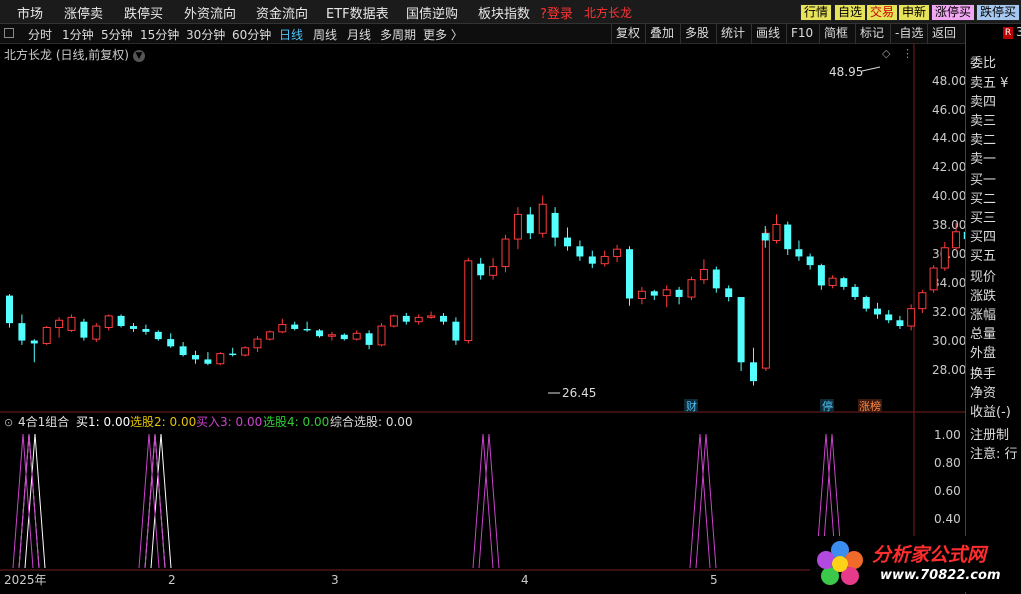 Image resolution: width=1021 pixels, height=594 pixels. I want to click on tool-remove-watchlist: -自选, so click(908, 34).